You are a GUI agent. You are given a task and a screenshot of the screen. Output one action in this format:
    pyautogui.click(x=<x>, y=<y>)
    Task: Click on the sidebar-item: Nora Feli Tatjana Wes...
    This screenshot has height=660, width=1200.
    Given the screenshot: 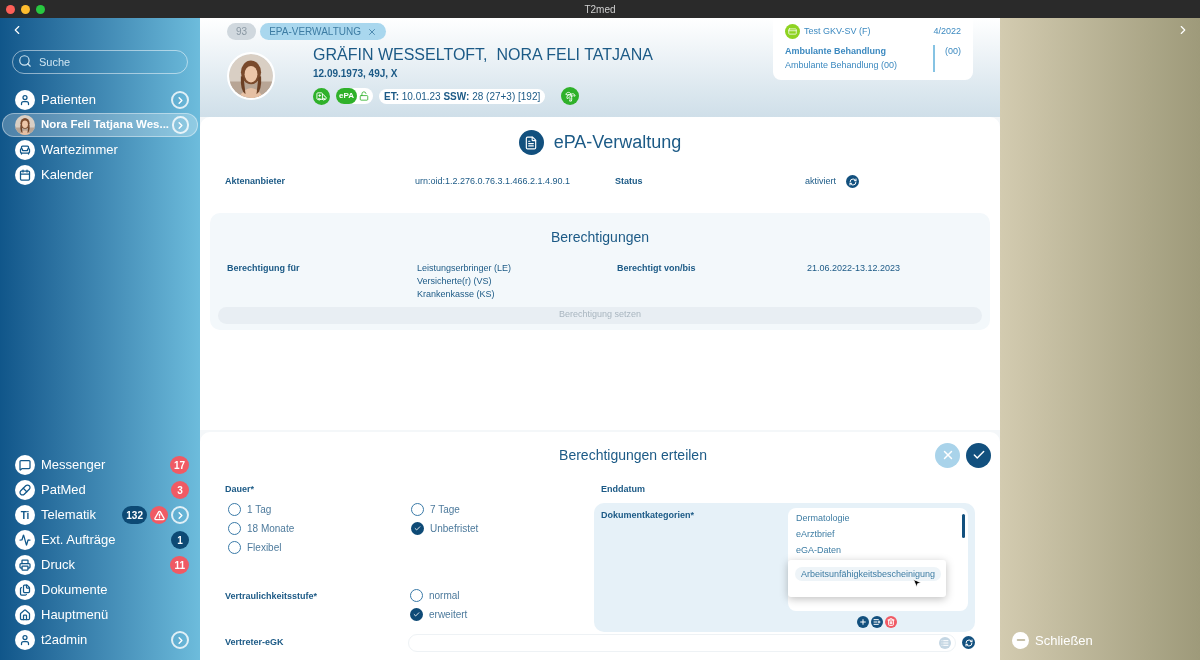 What is the action you would take?
    pyautogui.click(x=100, y=125)
    